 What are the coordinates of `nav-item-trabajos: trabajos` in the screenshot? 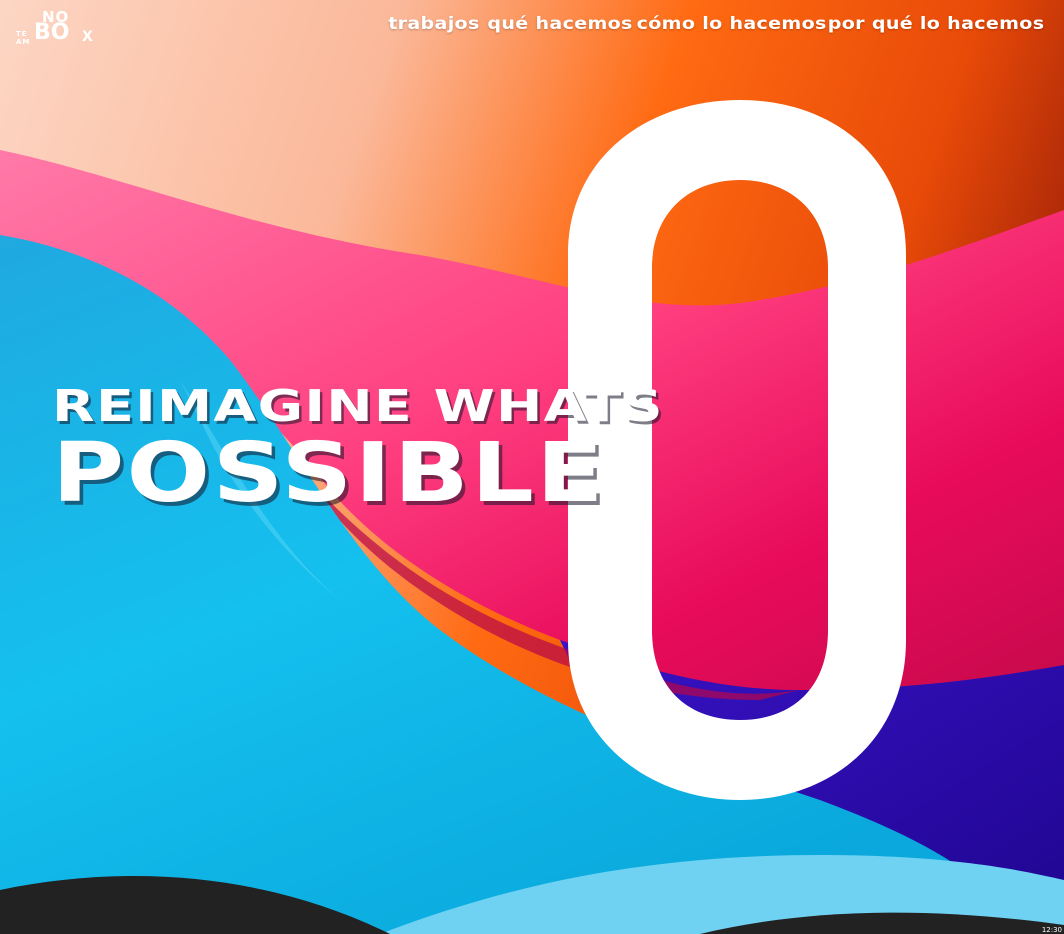 It's located at (433, 24).